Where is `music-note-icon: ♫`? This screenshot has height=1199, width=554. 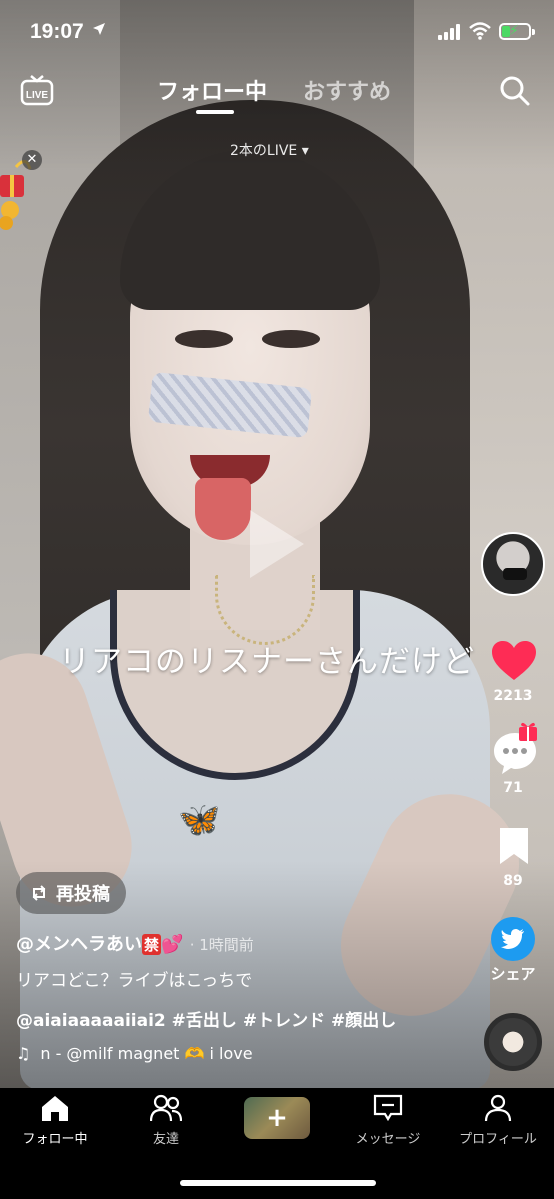
music-note-icon: ♫ is located at coordinates (23, 1053).